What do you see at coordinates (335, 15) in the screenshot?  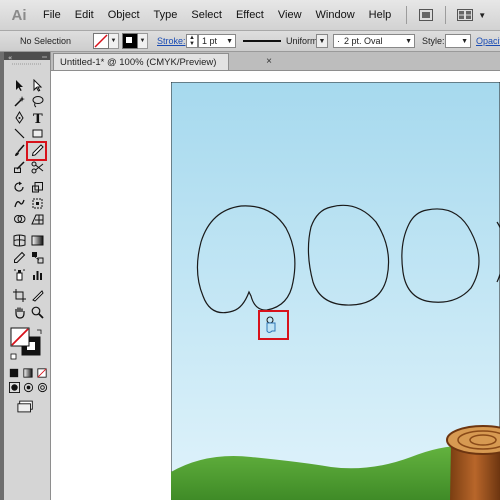 I see `menu-window: Window` at bounding box center [335, 15].